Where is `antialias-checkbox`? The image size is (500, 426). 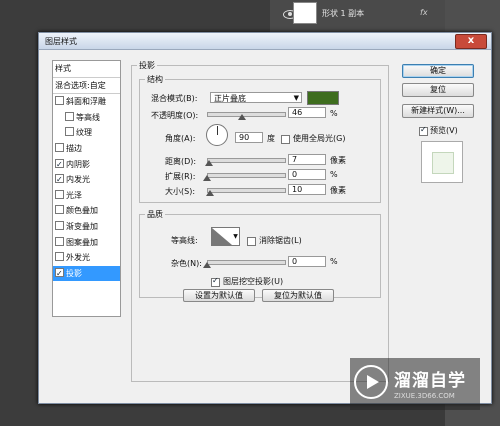
antialias-checkbox is located at coordinates (251, 241).